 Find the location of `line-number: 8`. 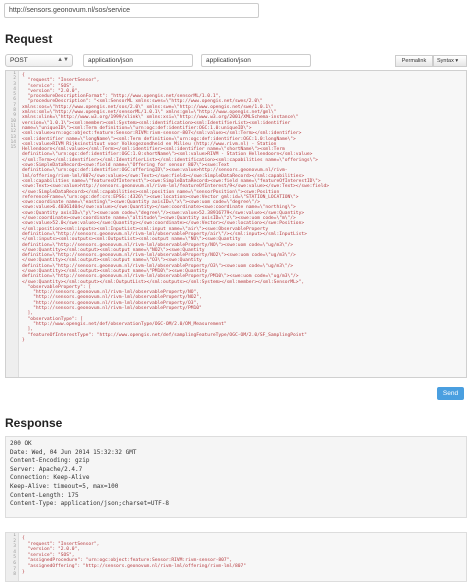

line-number: 8 is located at coordinates (14, 575).